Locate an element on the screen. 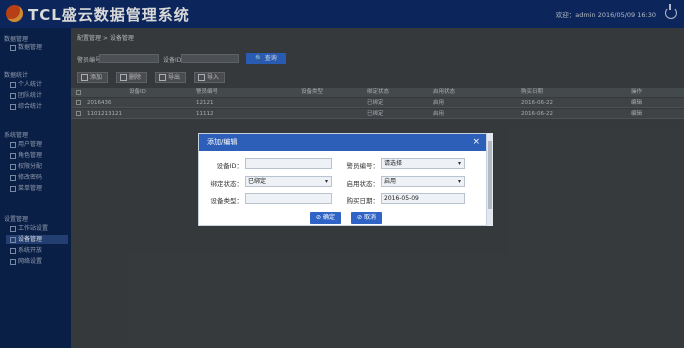  enable-status-label: 启用状态： is located at coordinates (363, 184).